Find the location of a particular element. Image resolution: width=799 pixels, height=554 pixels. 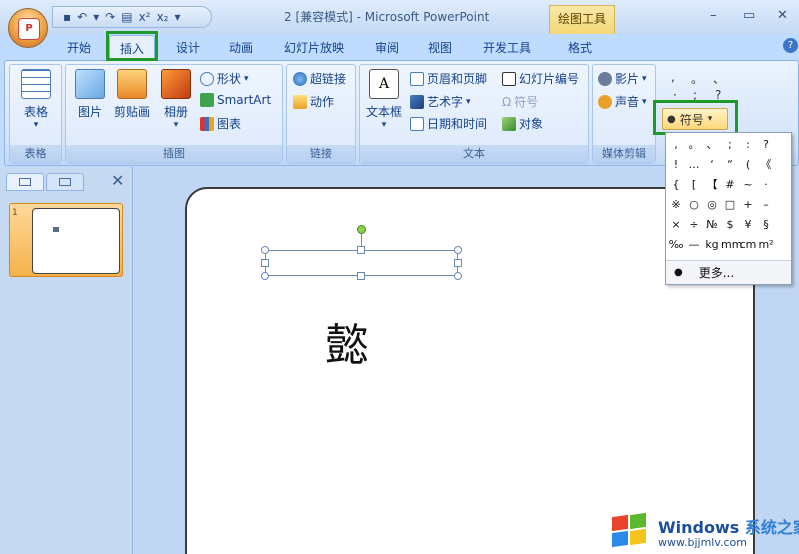

symbol-cell: # is located at coordinates (730, 185).